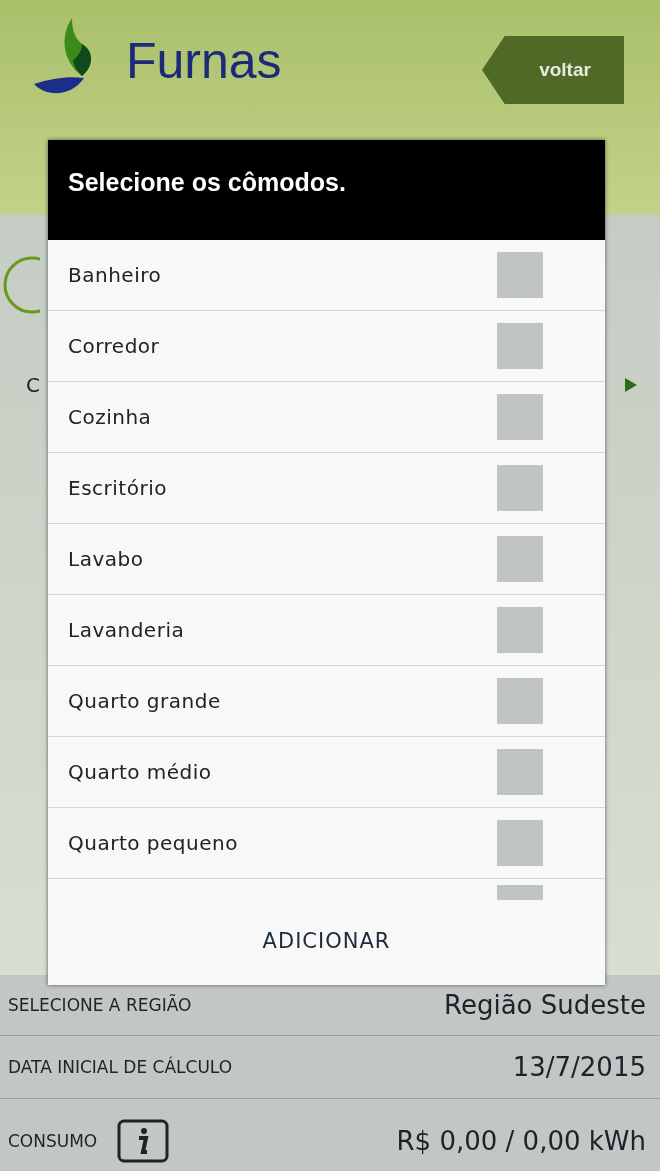 This screenshot has height=1171, width=660. I want to click on field-value: Região Sudeste, so click(545, 1005).